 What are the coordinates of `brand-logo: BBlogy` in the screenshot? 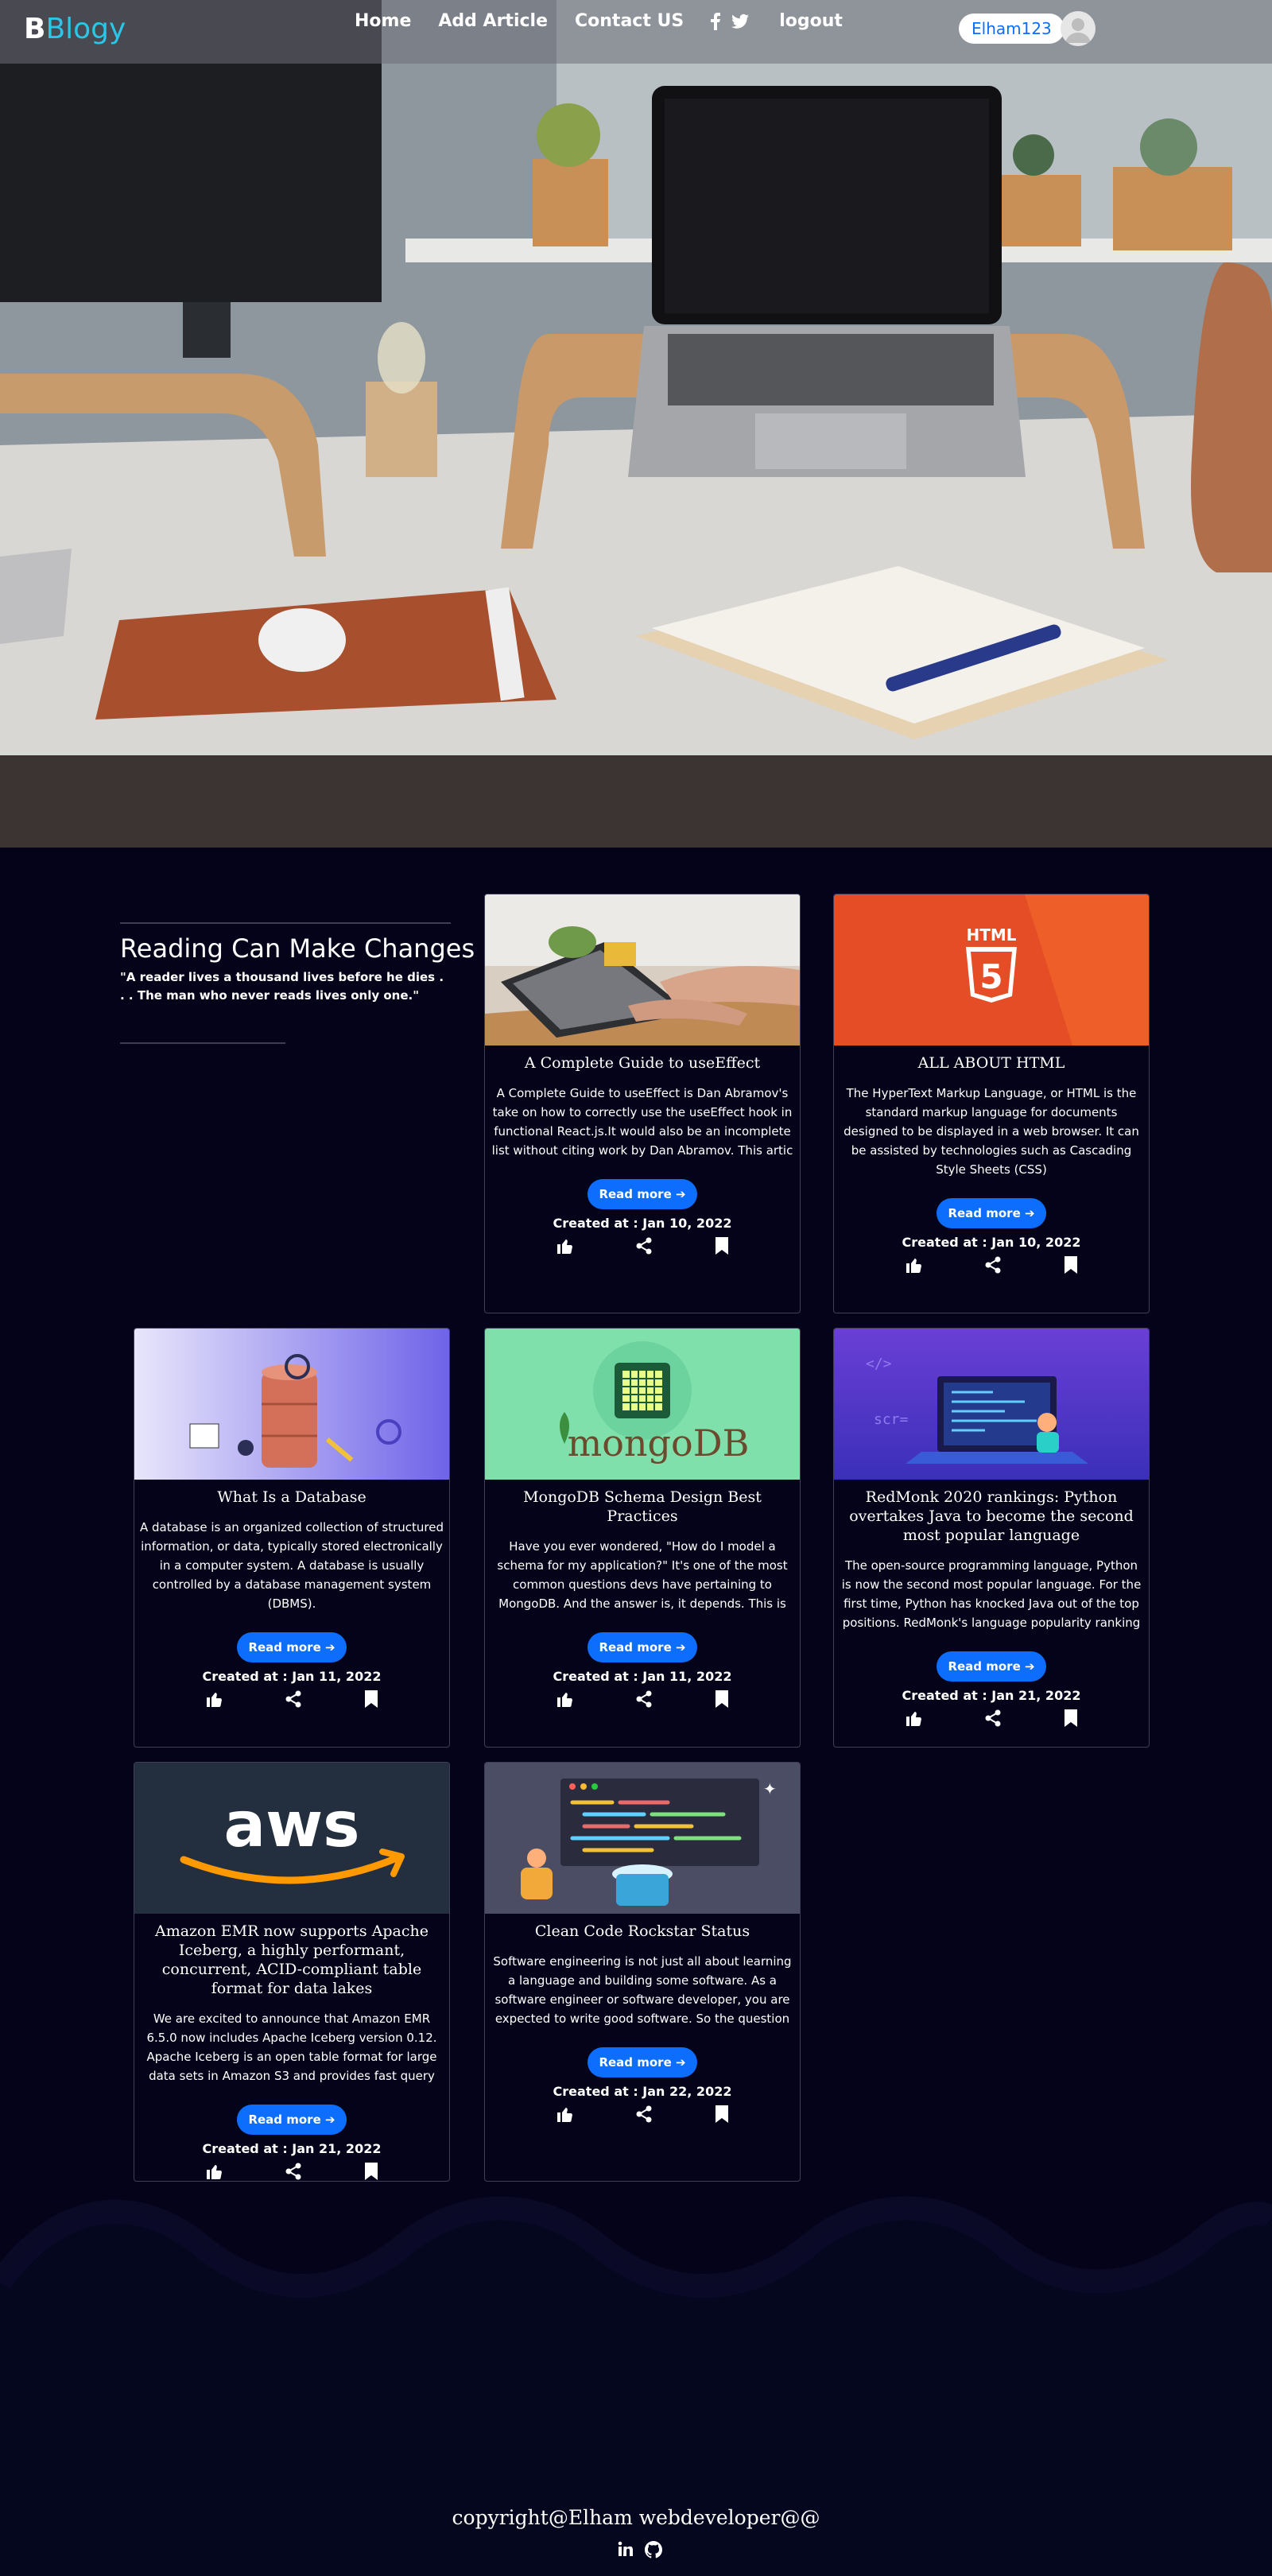 It's located at (75, 29).